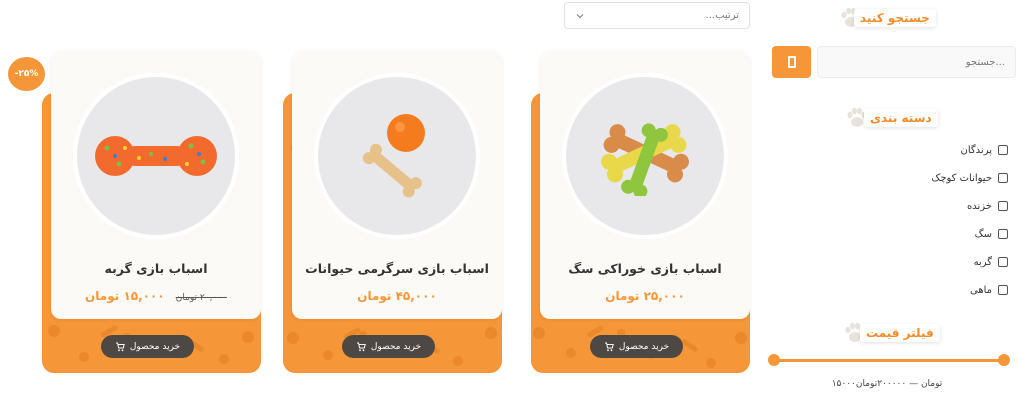 This screenshot has width=1024, height=395. I want to click on category-item: گربه, so click(948, 262).